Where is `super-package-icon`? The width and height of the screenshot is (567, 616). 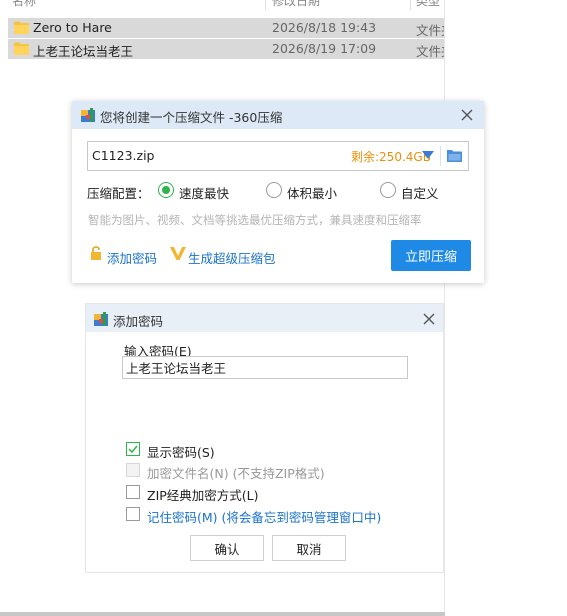
super-package-icon is located at coordinates (178, 253).